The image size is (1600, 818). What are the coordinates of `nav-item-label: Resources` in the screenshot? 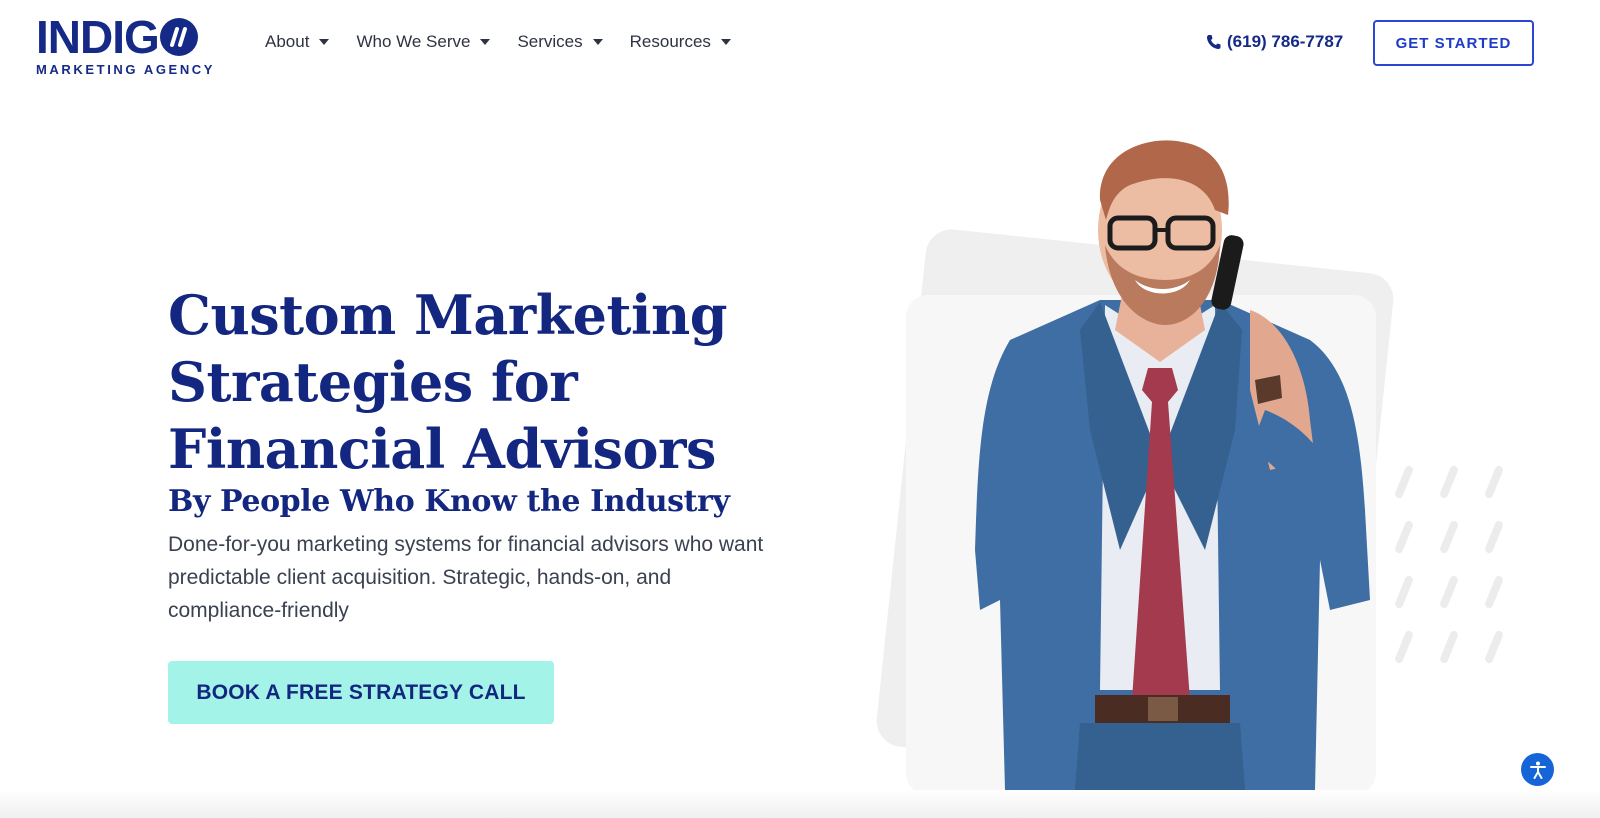 It's located at (670, 41).